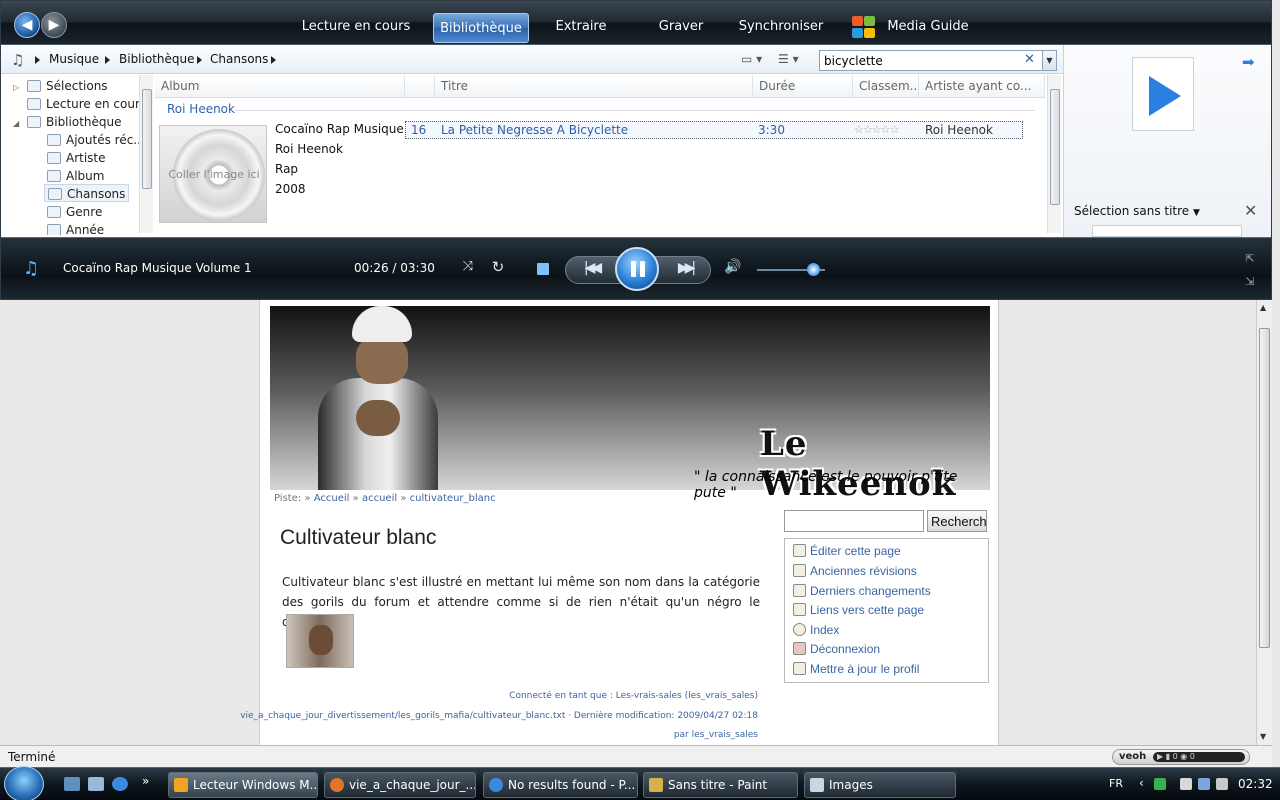 This screenshot has height=800, width=1280. Describe the element at coordinates (1141, 783) in the screenshot. I see `chevron-left-icon: ‹` at that location.